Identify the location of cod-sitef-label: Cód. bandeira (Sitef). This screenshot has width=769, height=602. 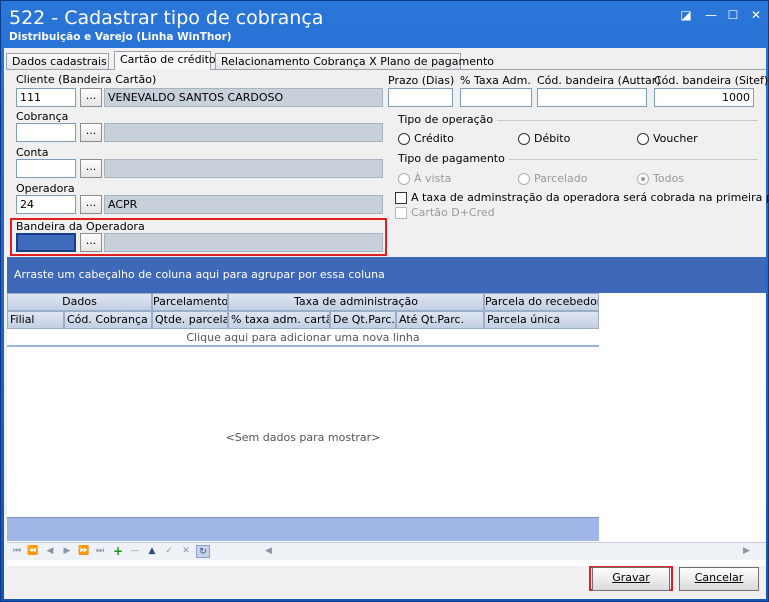
(711, 80).